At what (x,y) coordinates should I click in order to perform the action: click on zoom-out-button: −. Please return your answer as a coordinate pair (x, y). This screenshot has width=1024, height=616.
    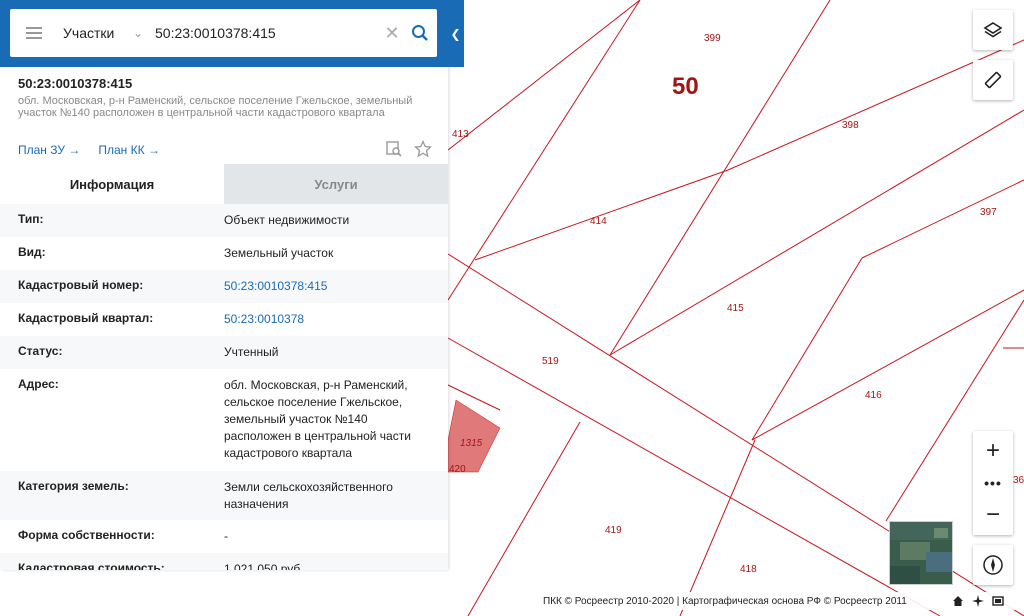
    Looking at the image, I should click on (993, 515).